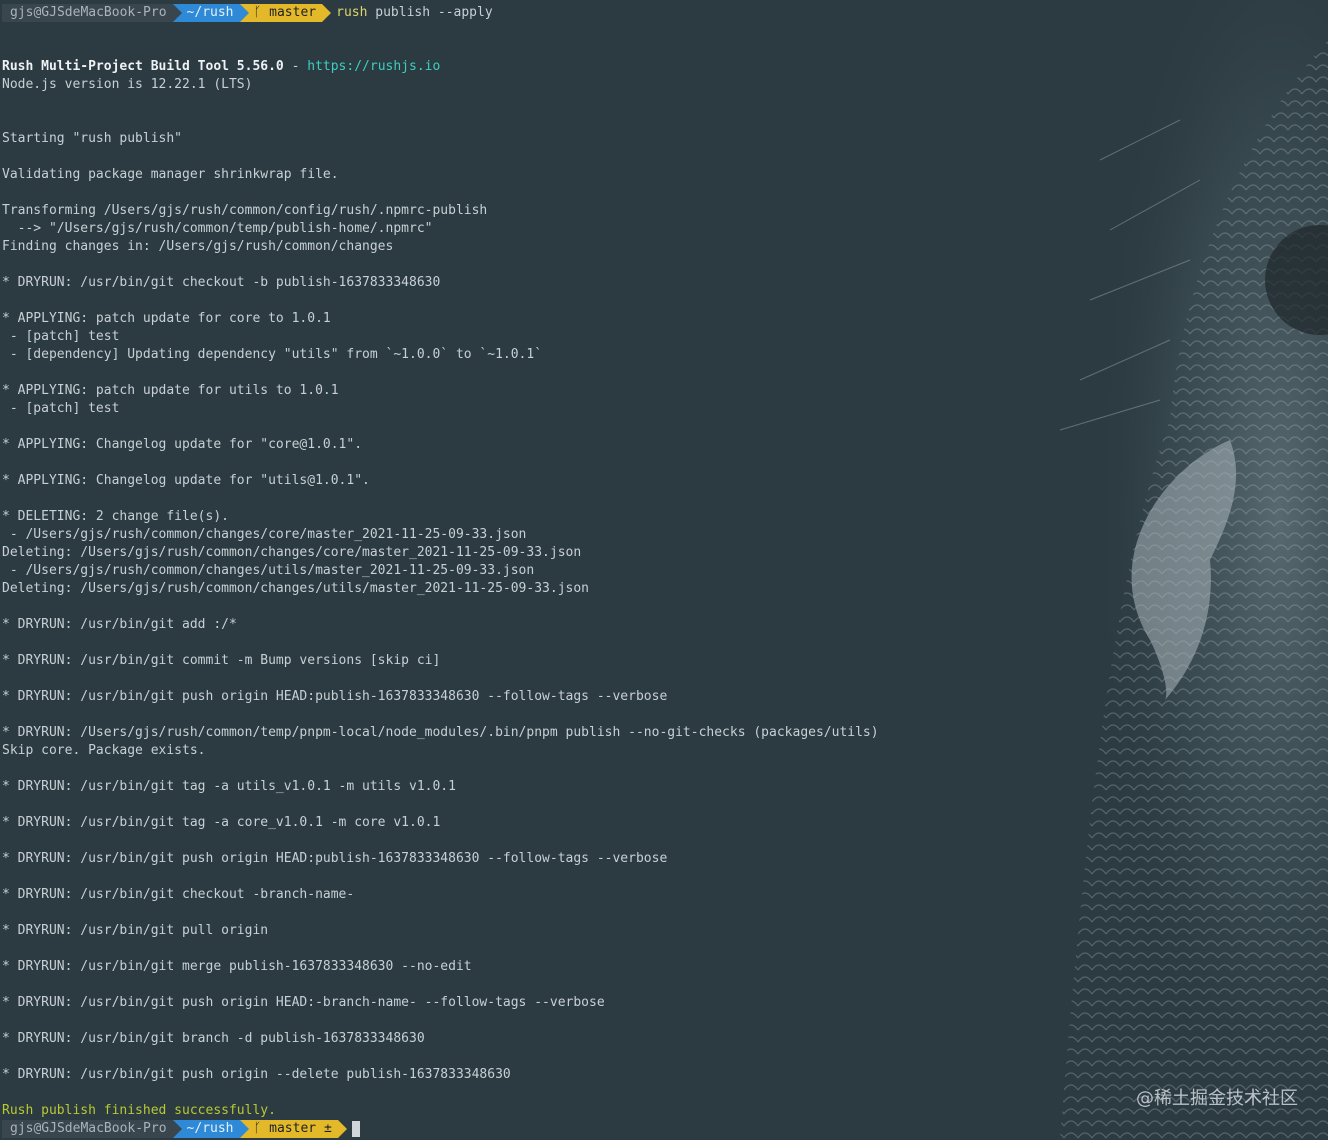  I want to click on command-args: publish --apply, so click(430, 12).